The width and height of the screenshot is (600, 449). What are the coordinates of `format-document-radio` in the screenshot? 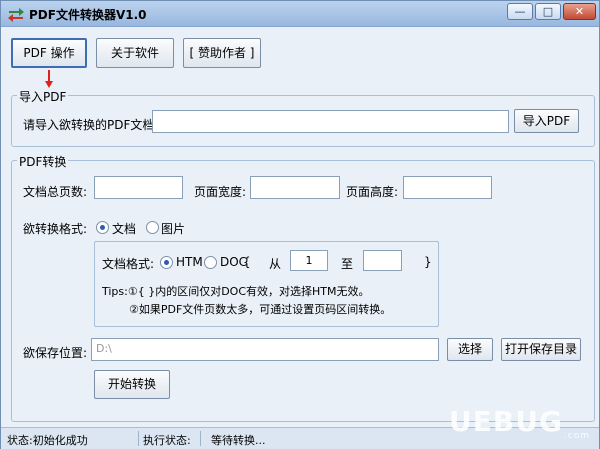 It's located at (102, 227).